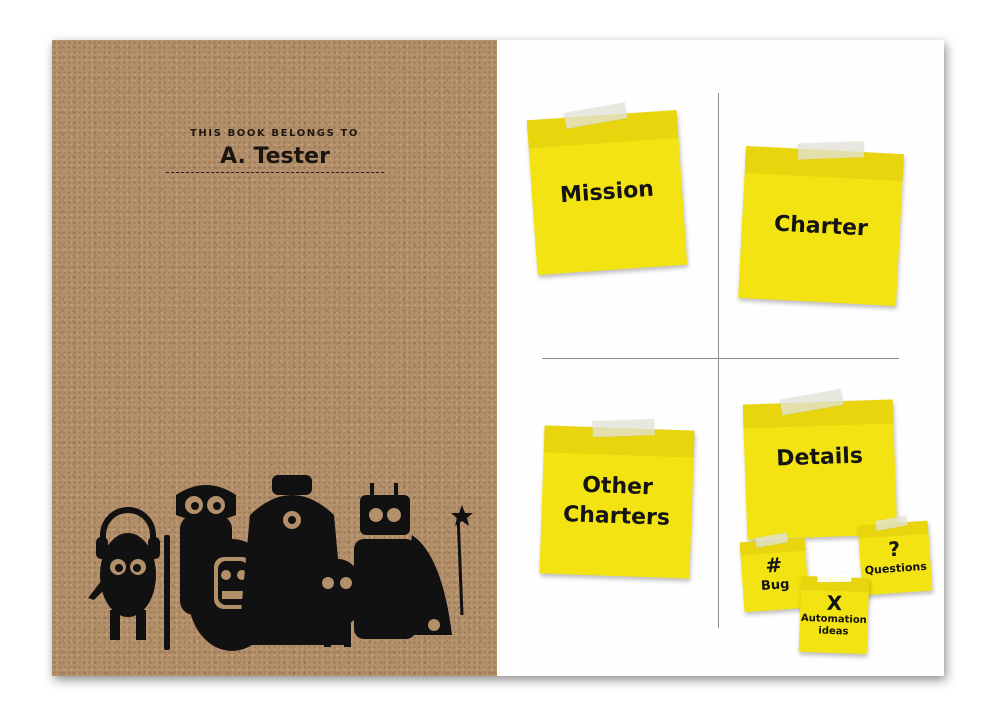 This screenshot has width=1000, height=722. I want to click on other-charters-sticky-note: Other Charters, so click(617, 499).